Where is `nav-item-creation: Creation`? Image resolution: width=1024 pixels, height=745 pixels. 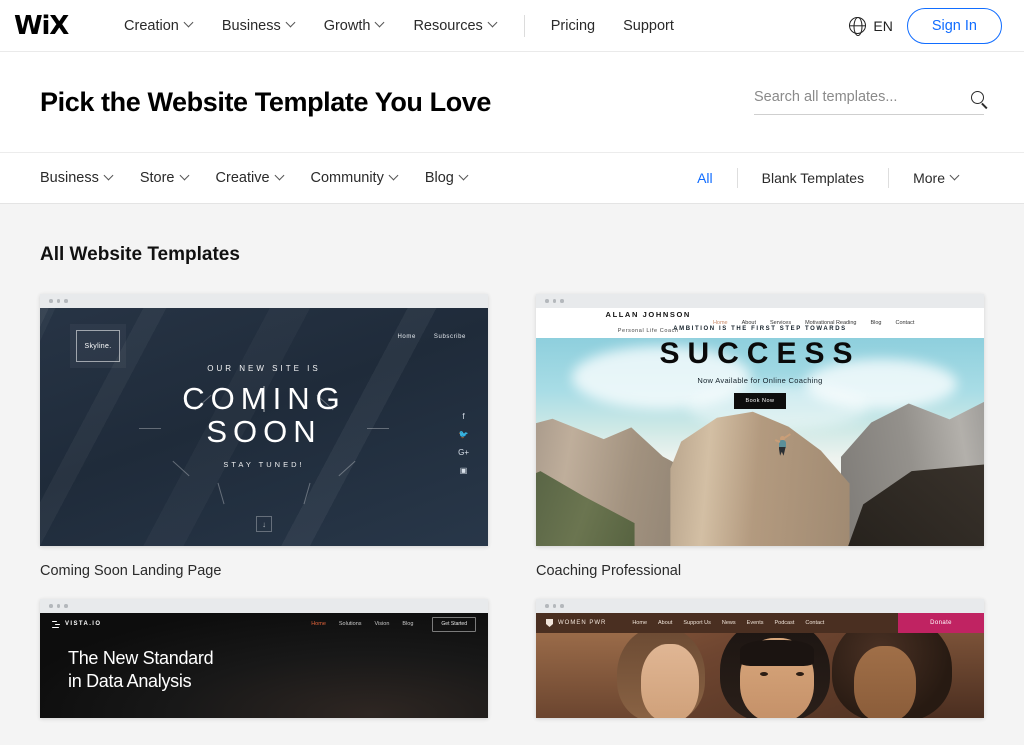
nav-item-creation: Creation is located at coordinates (159, 26).